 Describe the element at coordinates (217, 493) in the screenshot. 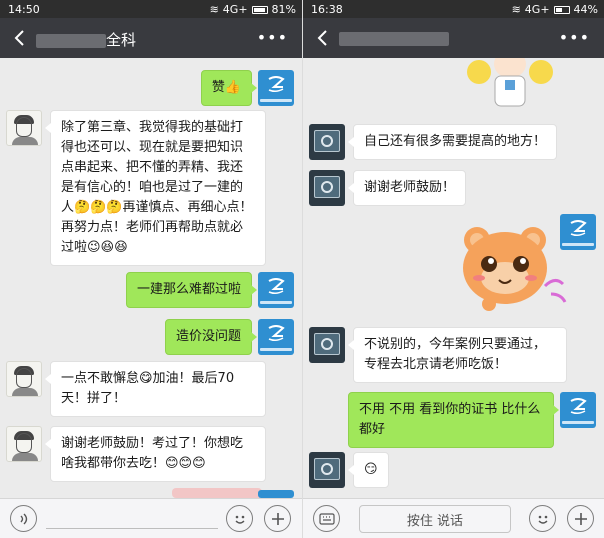

I see `sticker-partial` at that location.